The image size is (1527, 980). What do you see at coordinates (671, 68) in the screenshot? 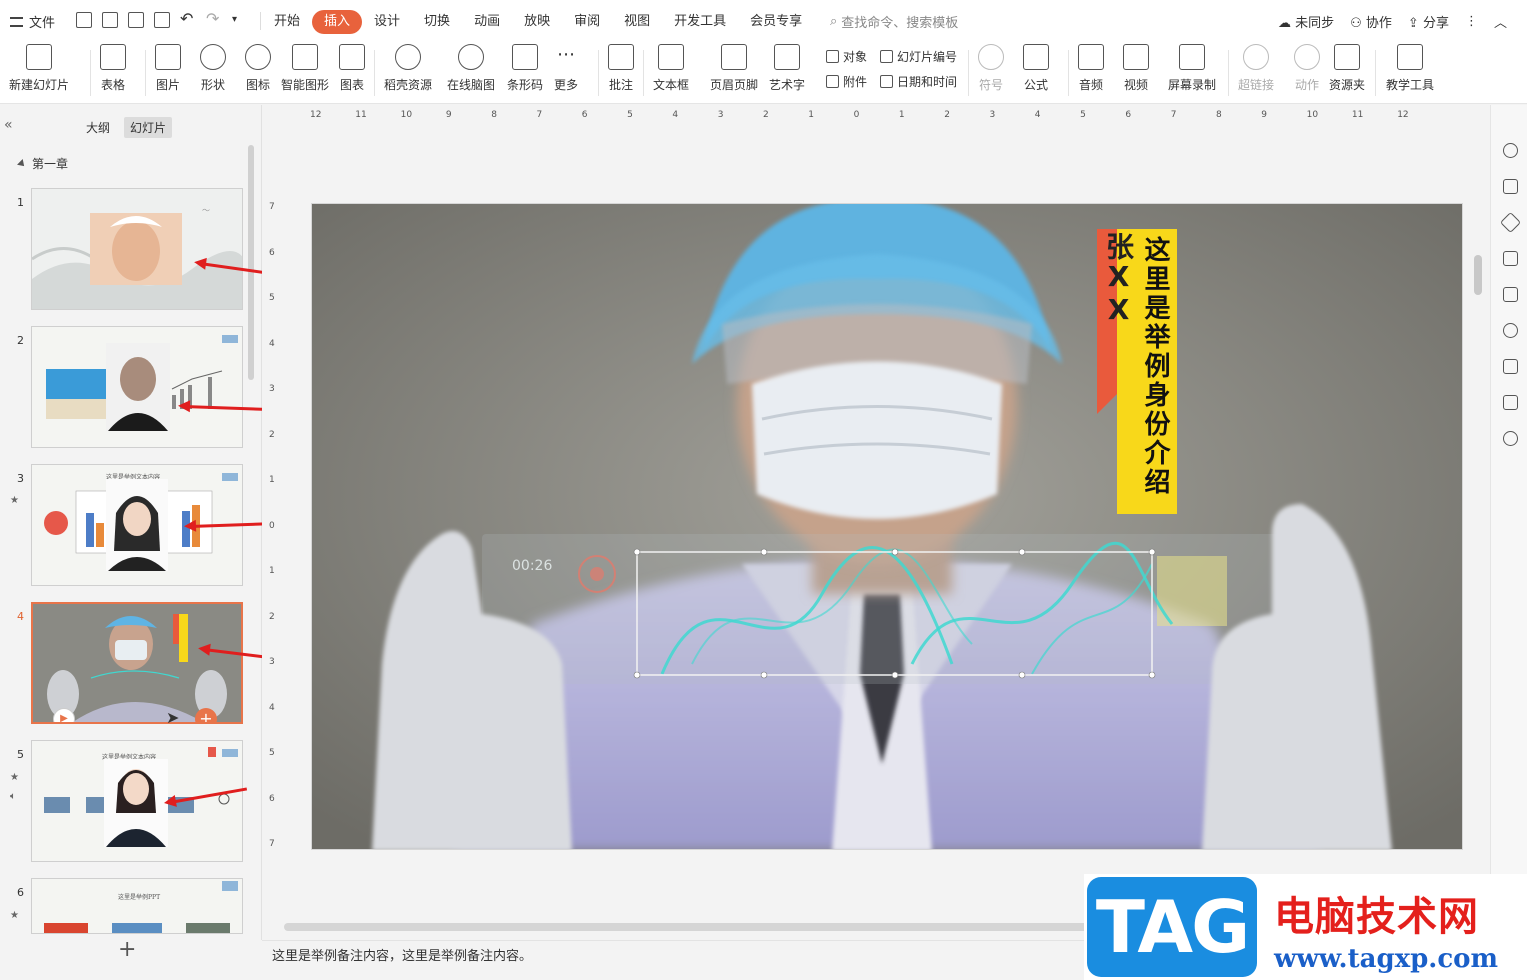
I see `textbox-button: 文本框` at bounding box center [671, 68].